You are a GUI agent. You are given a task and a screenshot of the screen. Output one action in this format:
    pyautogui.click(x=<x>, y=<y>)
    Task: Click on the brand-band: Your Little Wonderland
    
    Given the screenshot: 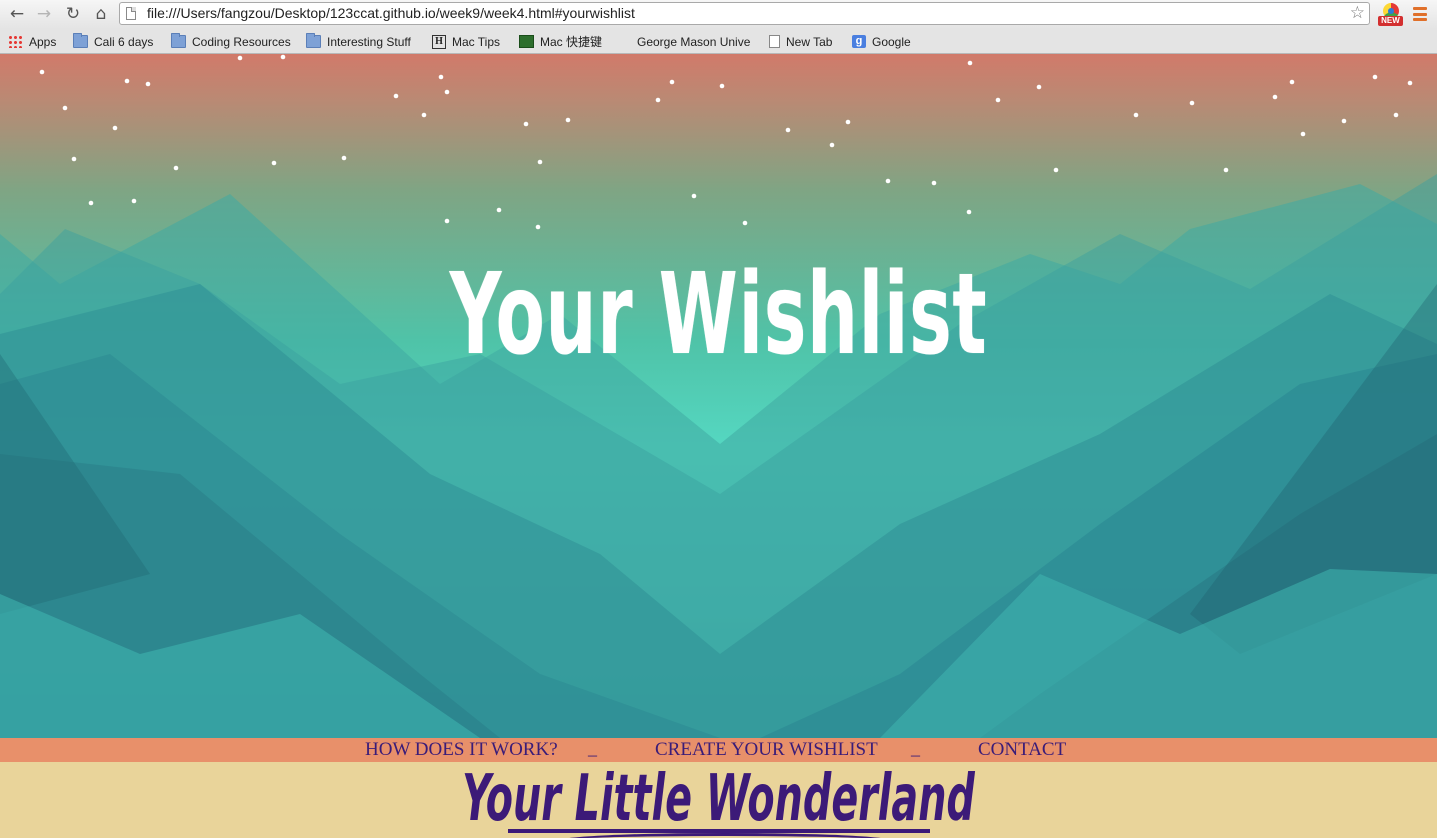 What is the action you would take?
    pyautogui.click(x=718, y=800)
    